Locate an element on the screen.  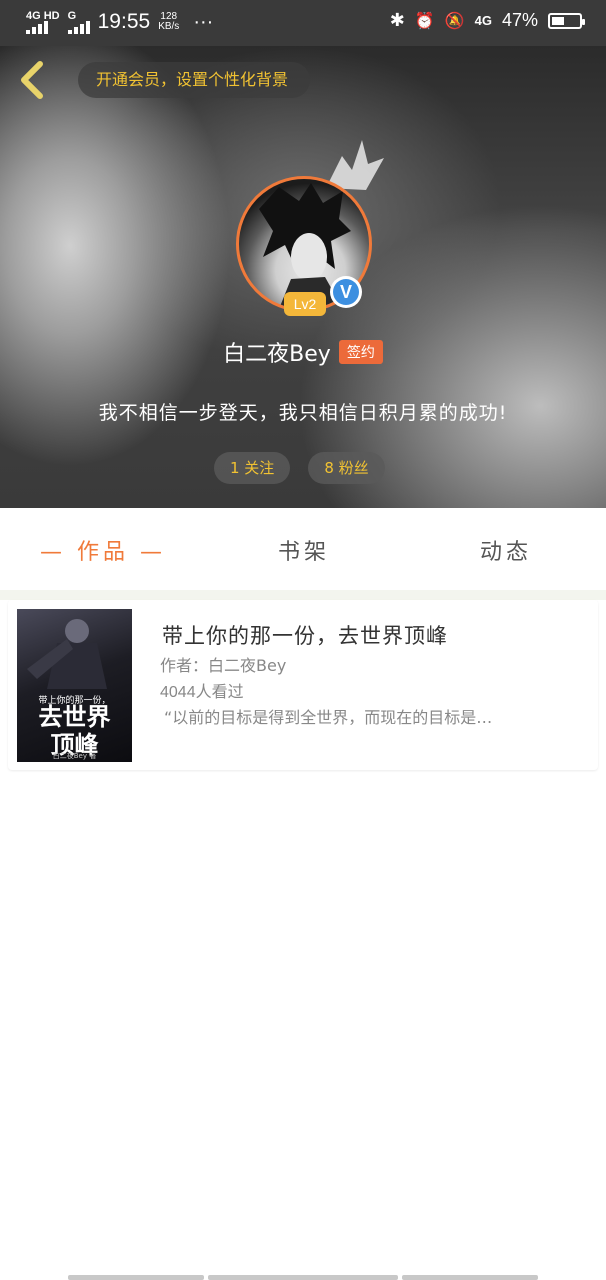
nav-gesture-bar-right is located at coordinates (470, 1277).